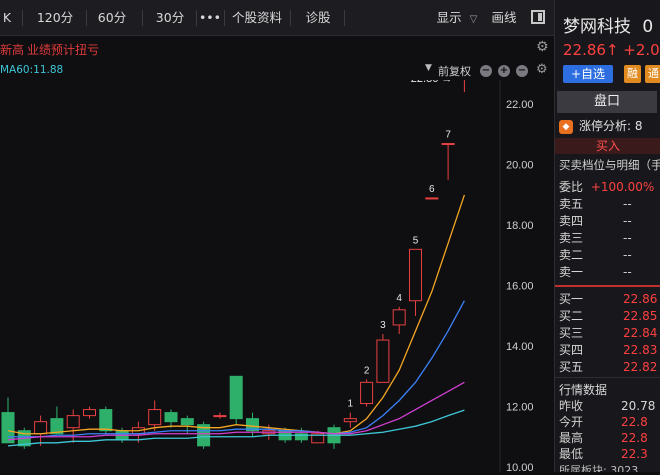  What do you see at coordinates (112, 18) in the screenshot?
I see `period-60min-button: 60分` at bounding box center [112, 18].